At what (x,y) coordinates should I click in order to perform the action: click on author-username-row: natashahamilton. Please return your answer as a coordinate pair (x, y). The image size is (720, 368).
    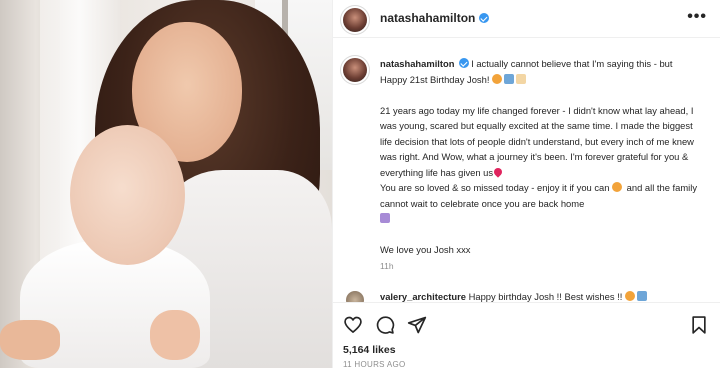
    Looking at the image, I should click on (435, 18).